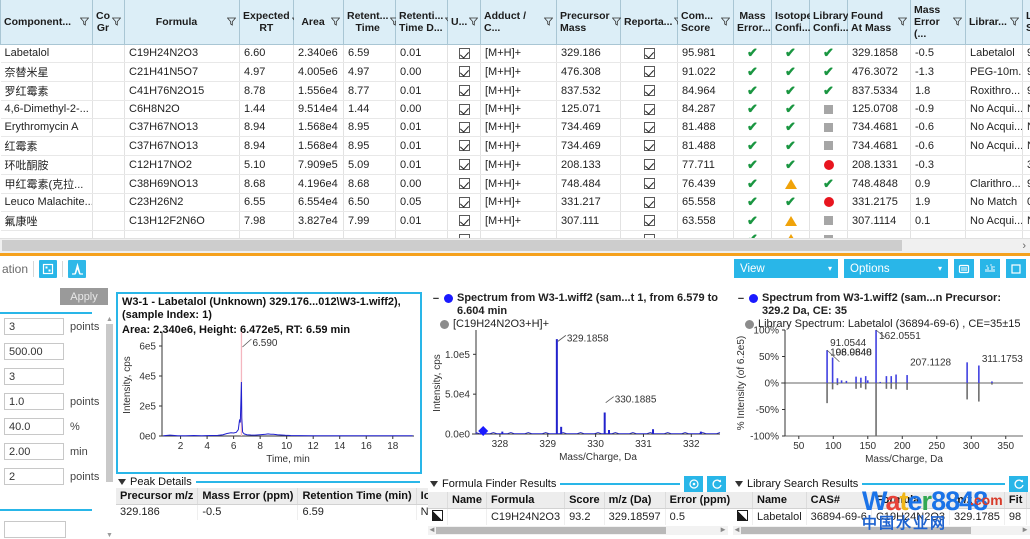 The height and width of the screenshot is (539, 1030). Describe the element at coordinates (856, 530) in the screenshot. I see `ls-scroll-thumb` at that location.